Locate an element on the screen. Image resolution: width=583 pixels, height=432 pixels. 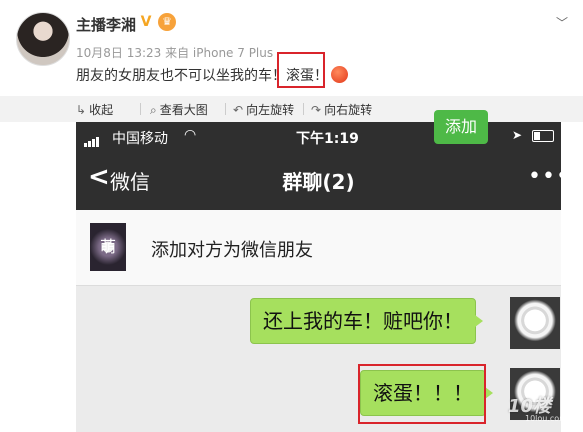
friend-avatar: 萌 is located at coordinates (108, 247).